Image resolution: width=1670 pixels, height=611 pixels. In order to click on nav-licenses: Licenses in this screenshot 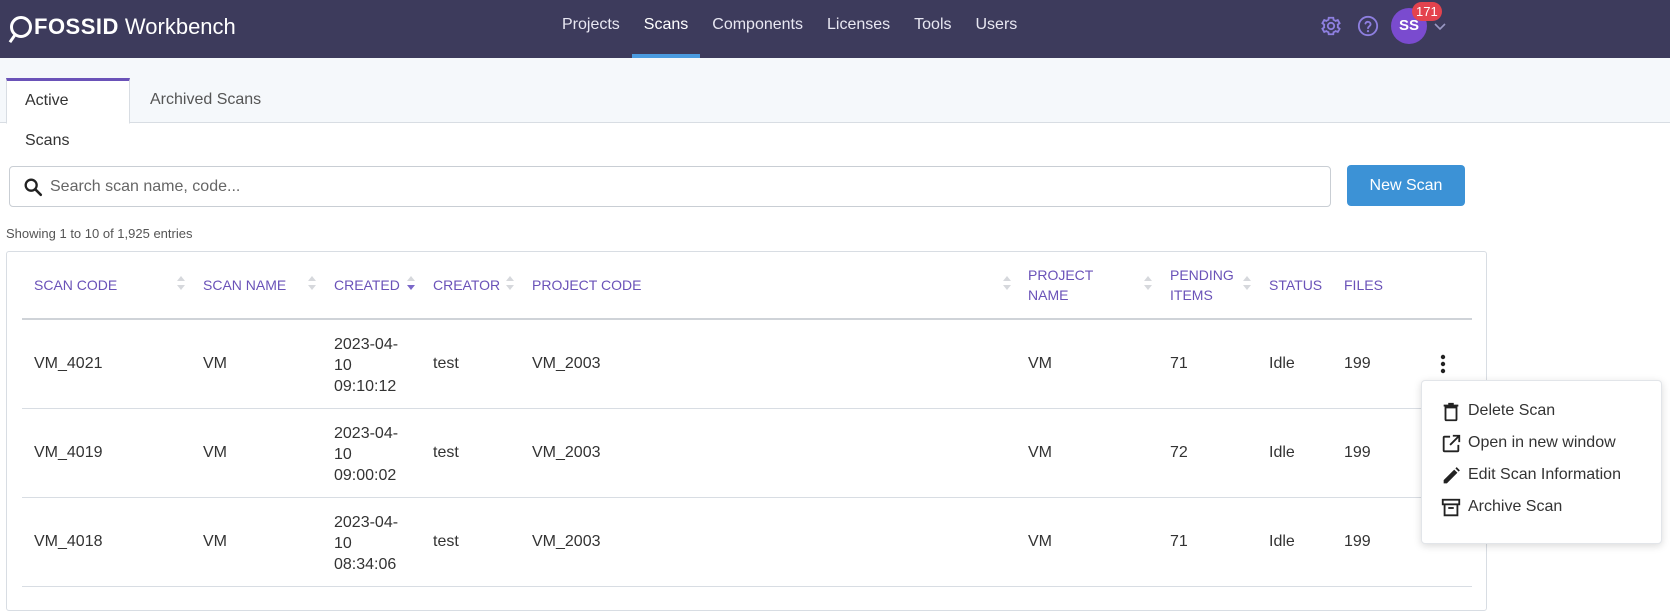, I will do `click(858, 29)`.